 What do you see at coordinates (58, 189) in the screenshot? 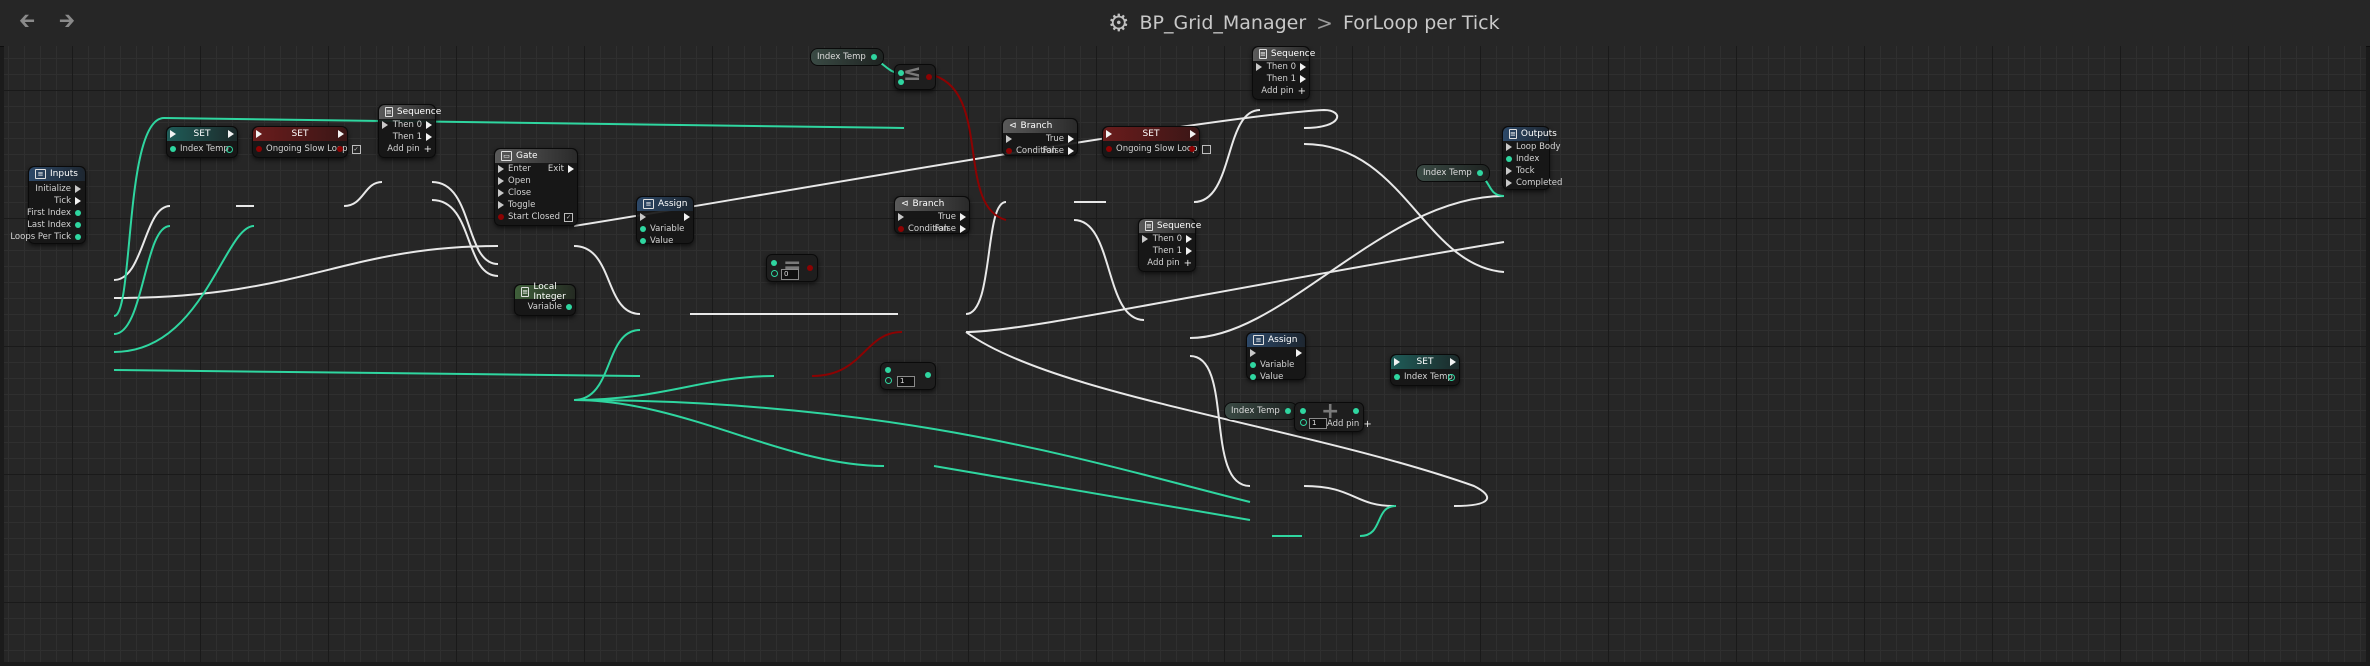
I see `pin-initialize: Initialize` at bounding box center [58, 189].